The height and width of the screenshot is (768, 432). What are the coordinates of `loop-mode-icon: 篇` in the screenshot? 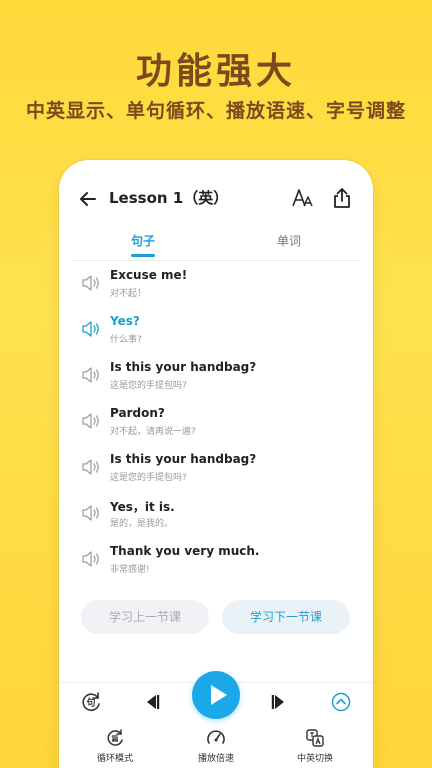 It's located at (115, 737).